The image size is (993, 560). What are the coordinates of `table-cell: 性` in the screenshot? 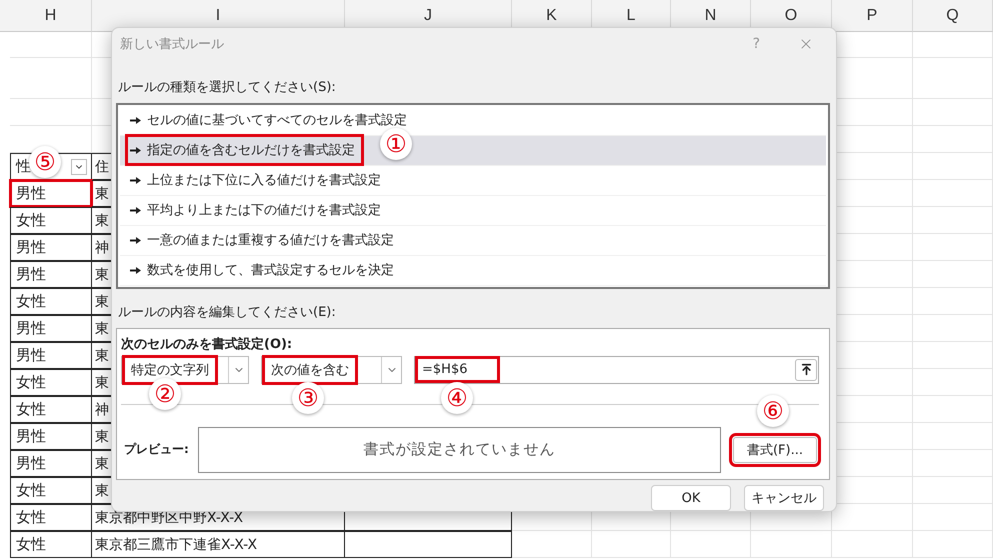 It's located at (23, 166).